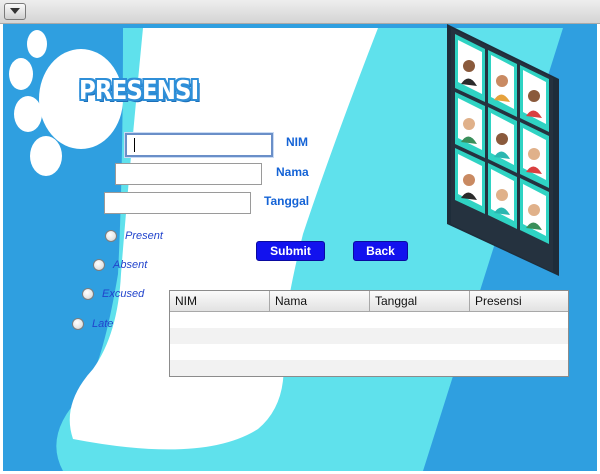 Image resolution: width=600 pixels, height=474 pixels. Describe the element at coordinates (130, 265) in the screenshot. I see `radio-absent-label: Absent` at that location.